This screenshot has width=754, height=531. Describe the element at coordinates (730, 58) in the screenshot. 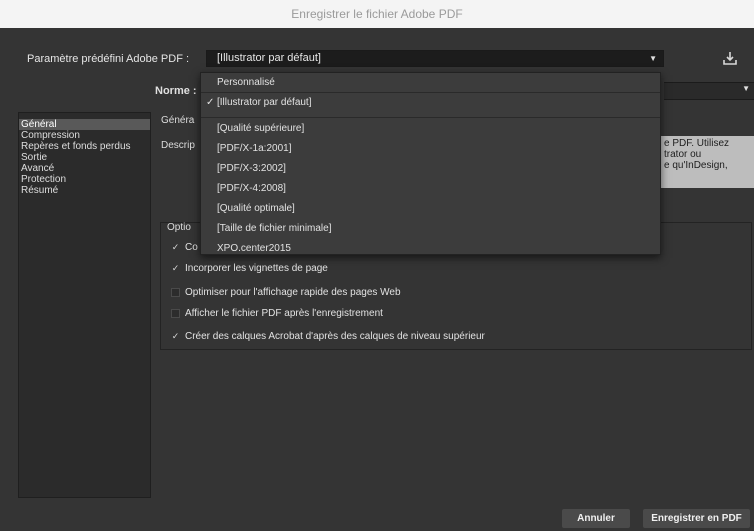

I see `save-preset-icon` at that location.